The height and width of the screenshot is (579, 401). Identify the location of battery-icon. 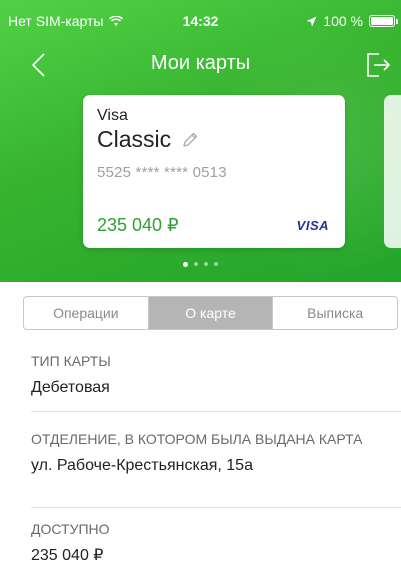
(383, 21).